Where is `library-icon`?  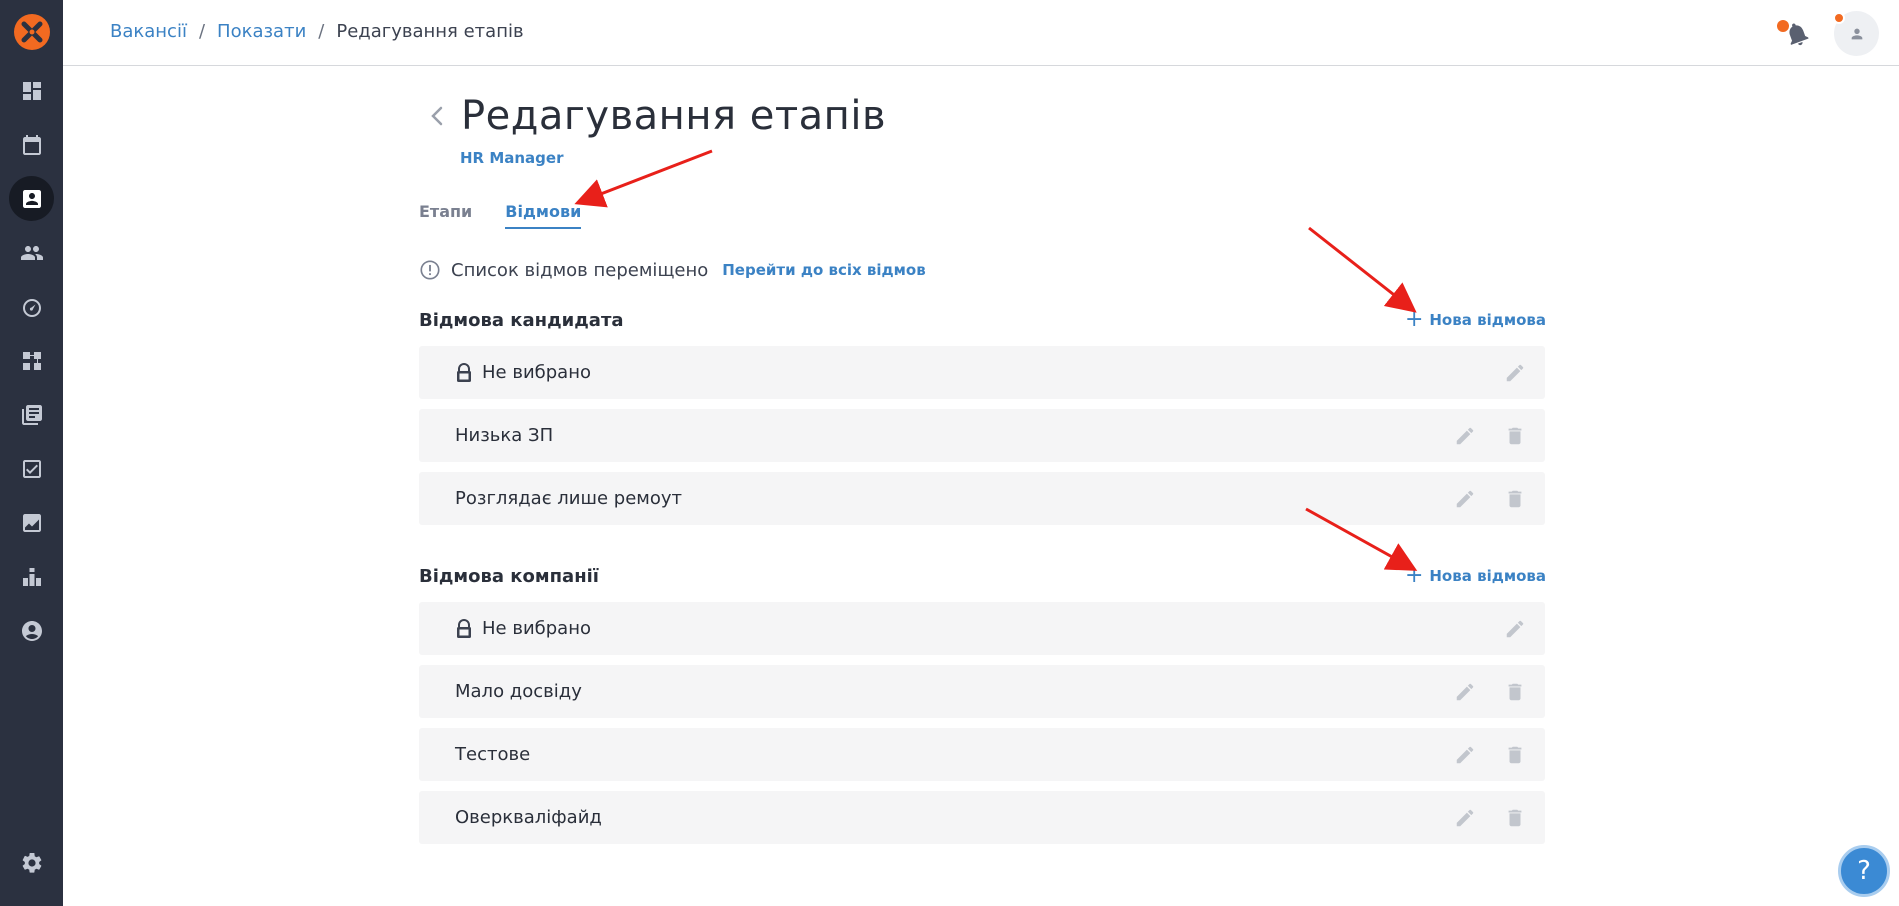 library-icon is located at coordinates (31, 414).